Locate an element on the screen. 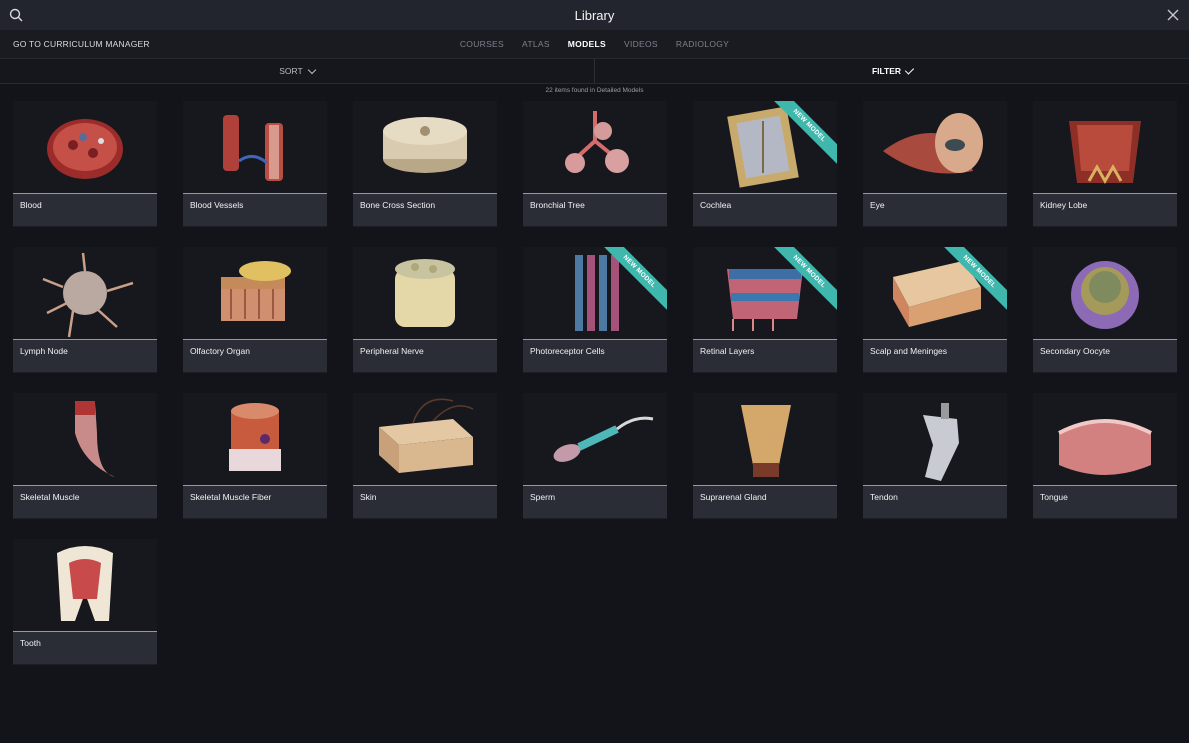  model-card-label: Olfactory Organ is located at coordinates (255, 356).